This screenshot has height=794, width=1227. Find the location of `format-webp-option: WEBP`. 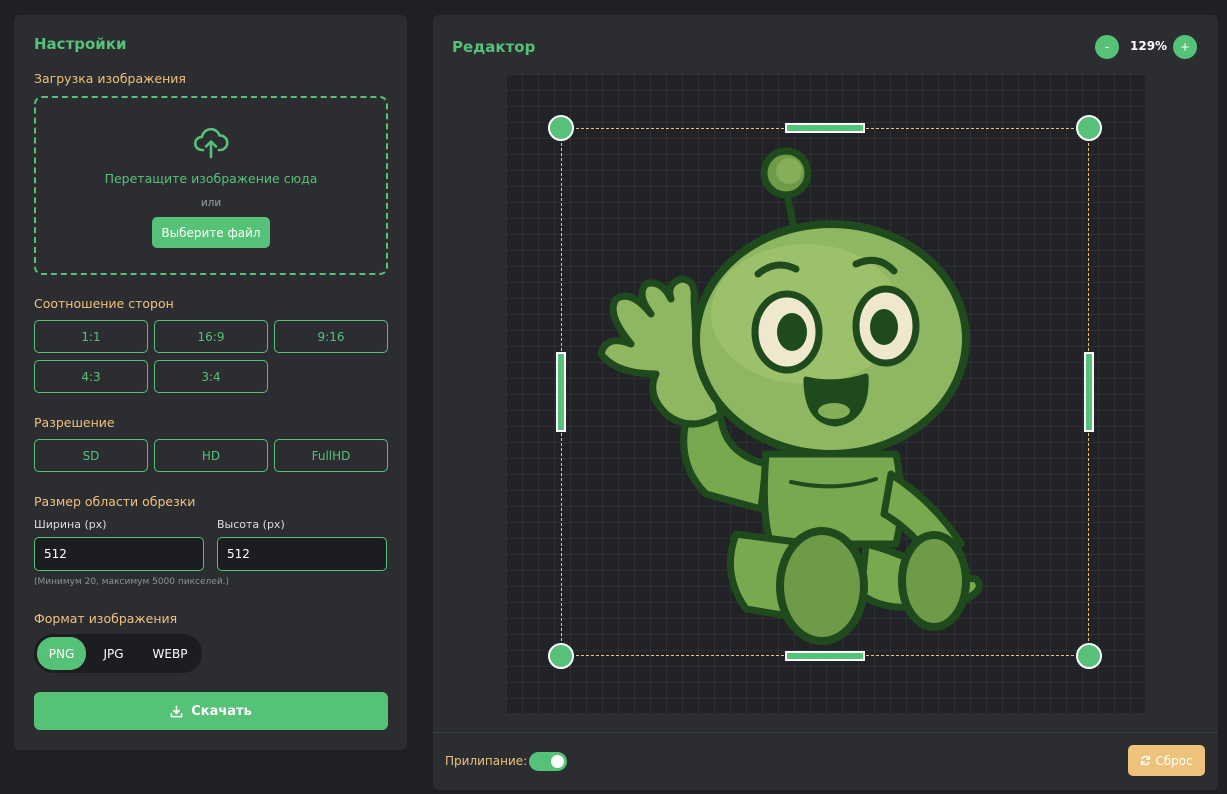

format-webp-option: WEBP is located at coordinates (170, 653).